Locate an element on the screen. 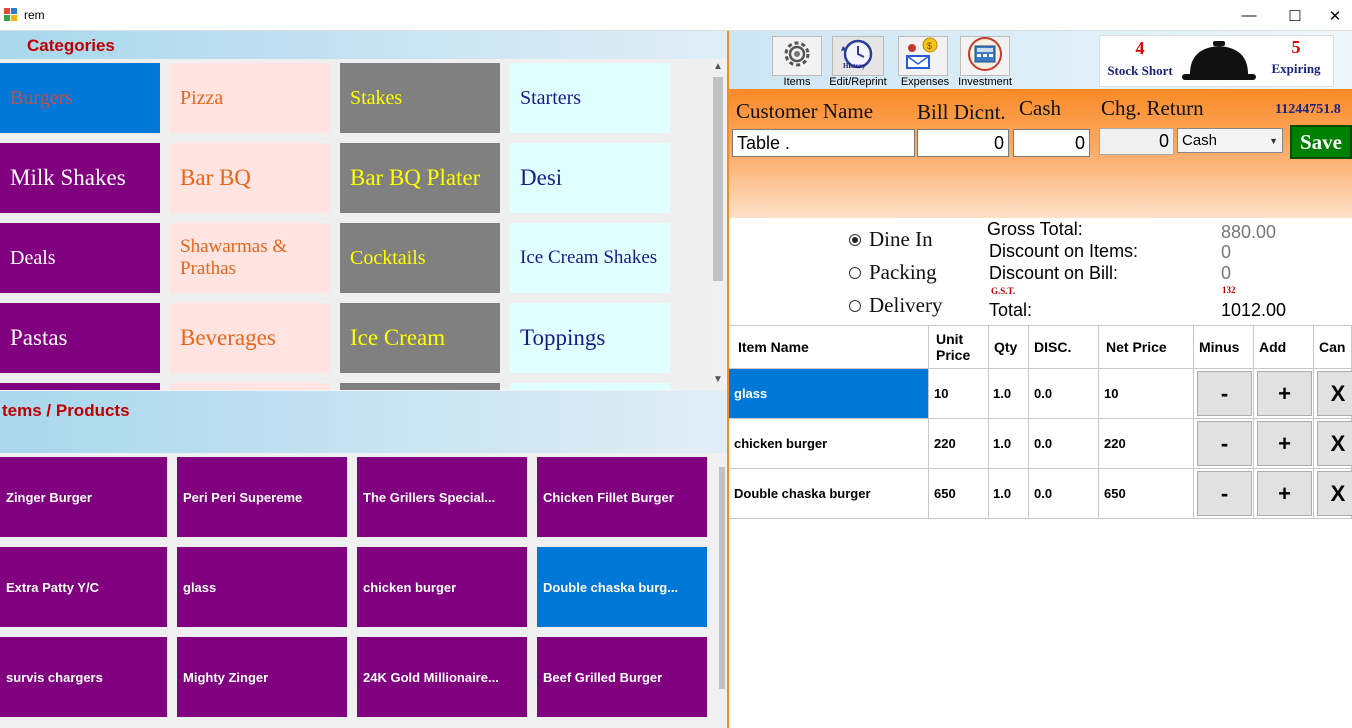  payment-method-select: Cash ▼ is located at coordinates (1230, 140).